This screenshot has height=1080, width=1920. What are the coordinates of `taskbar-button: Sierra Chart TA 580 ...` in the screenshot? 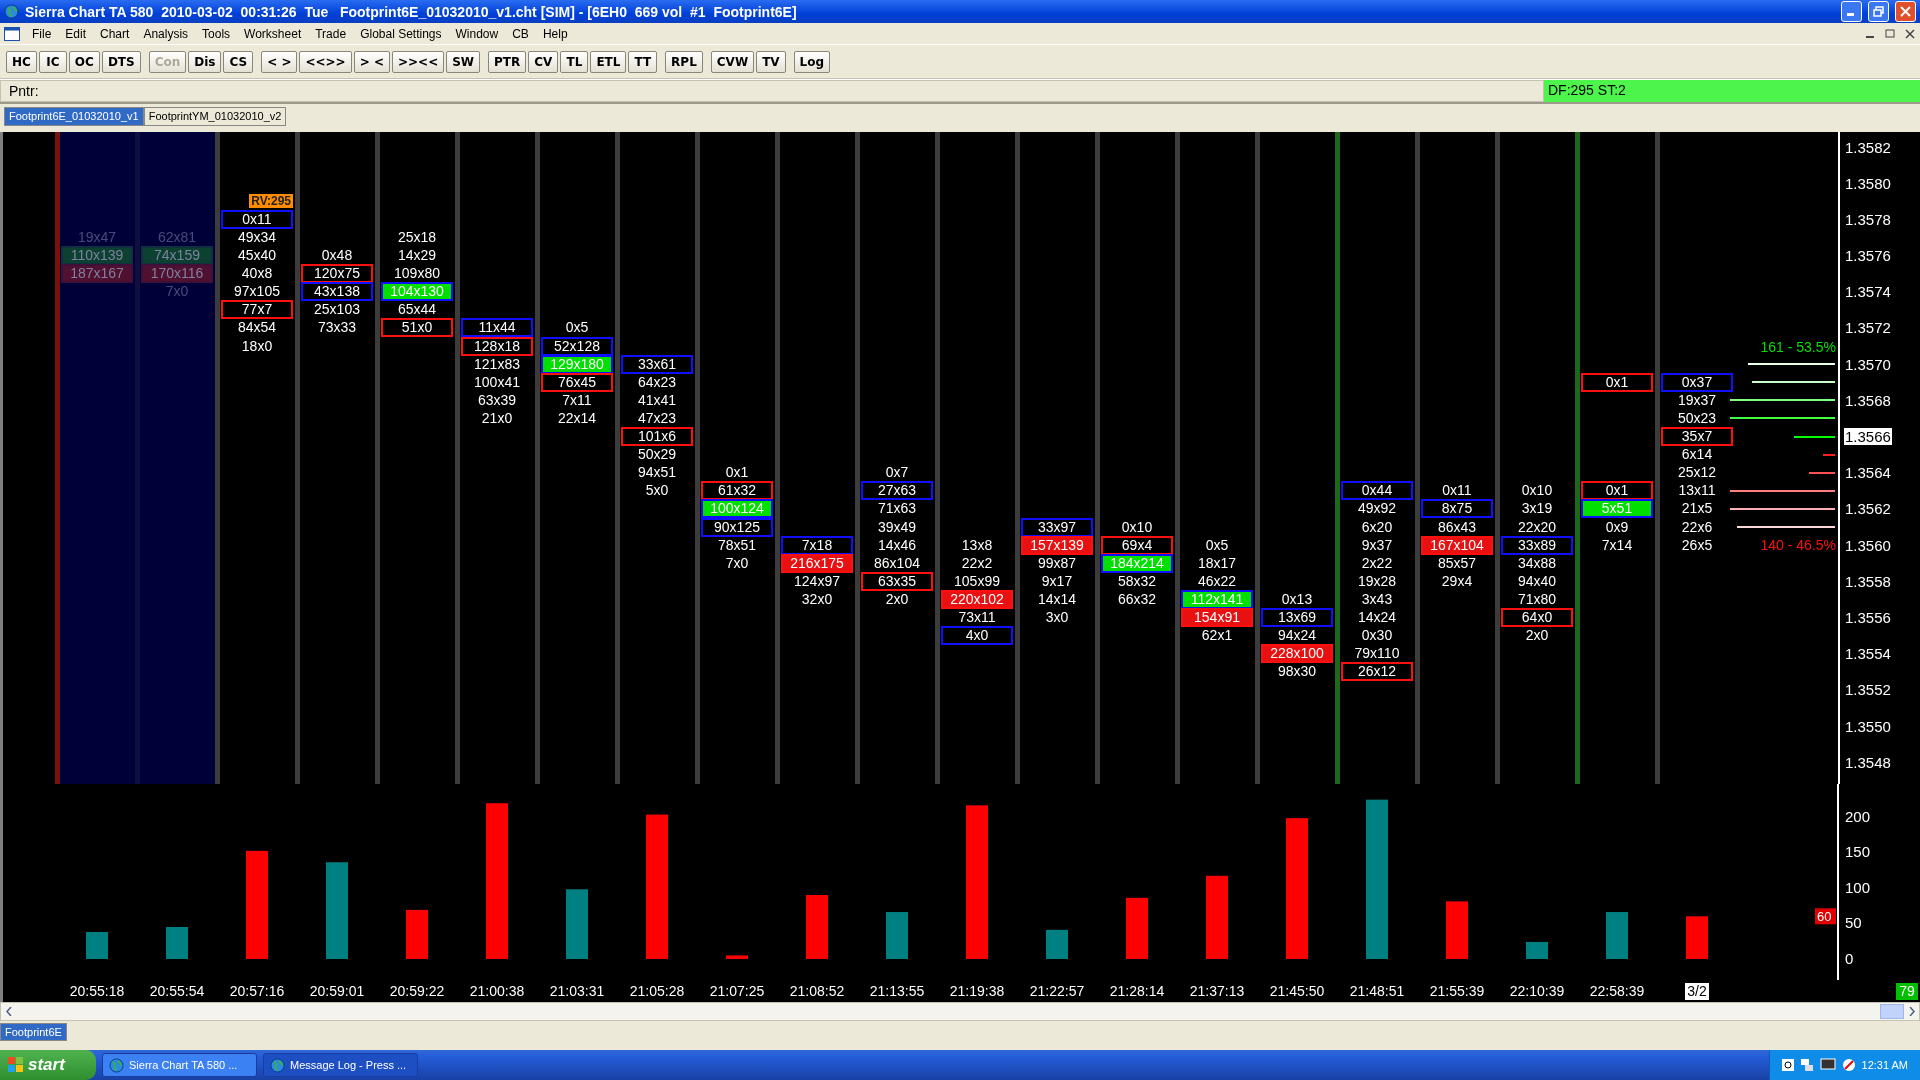 It's located at (179, 1065).